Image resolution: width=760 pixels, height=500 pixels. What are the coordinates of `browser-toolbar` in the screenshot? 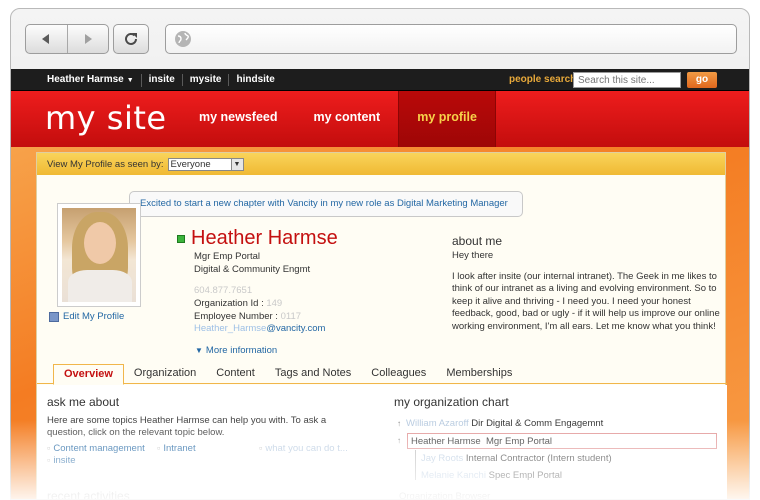 It's located at (380, 39).